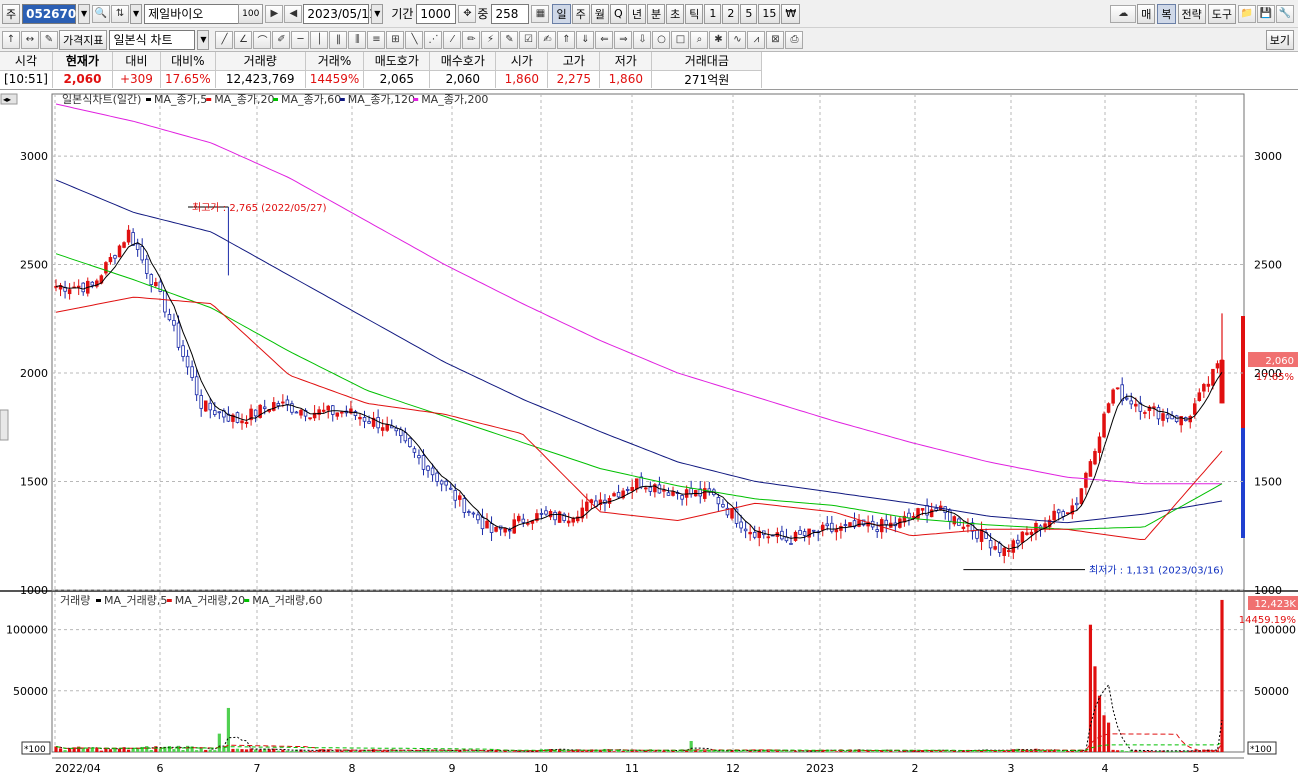 This screenshot has width=1298, height=777. What do you see at coordinates (224, 39) in the screenshot?
I see `line-icon: ╱` at bounding box center [224, 39].